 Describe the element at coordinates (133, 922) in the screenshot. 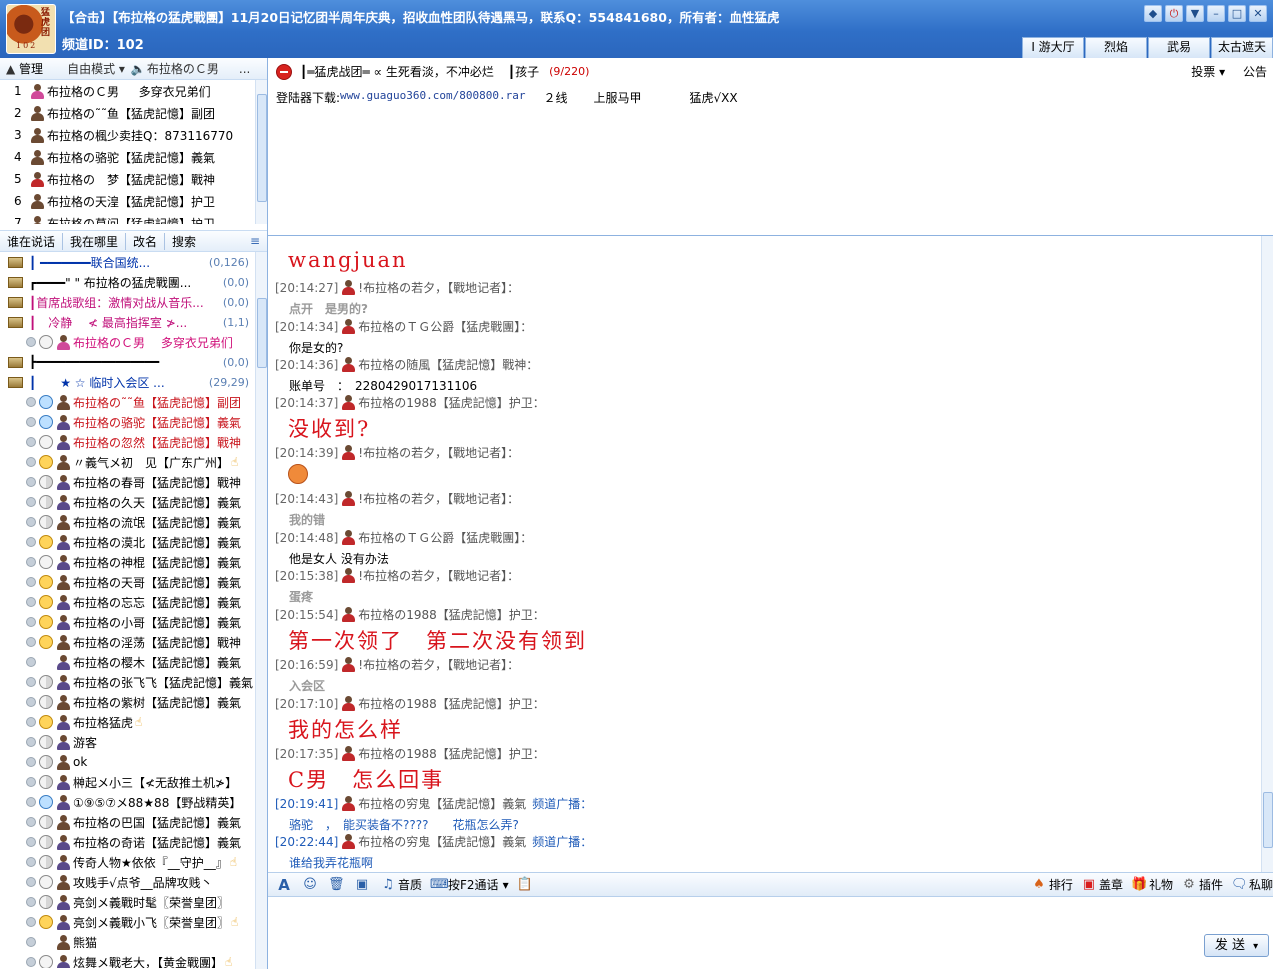

I see `user-item: 亮剑メ義戰小飞〖荣誉皇团〗 ☝` at that location.